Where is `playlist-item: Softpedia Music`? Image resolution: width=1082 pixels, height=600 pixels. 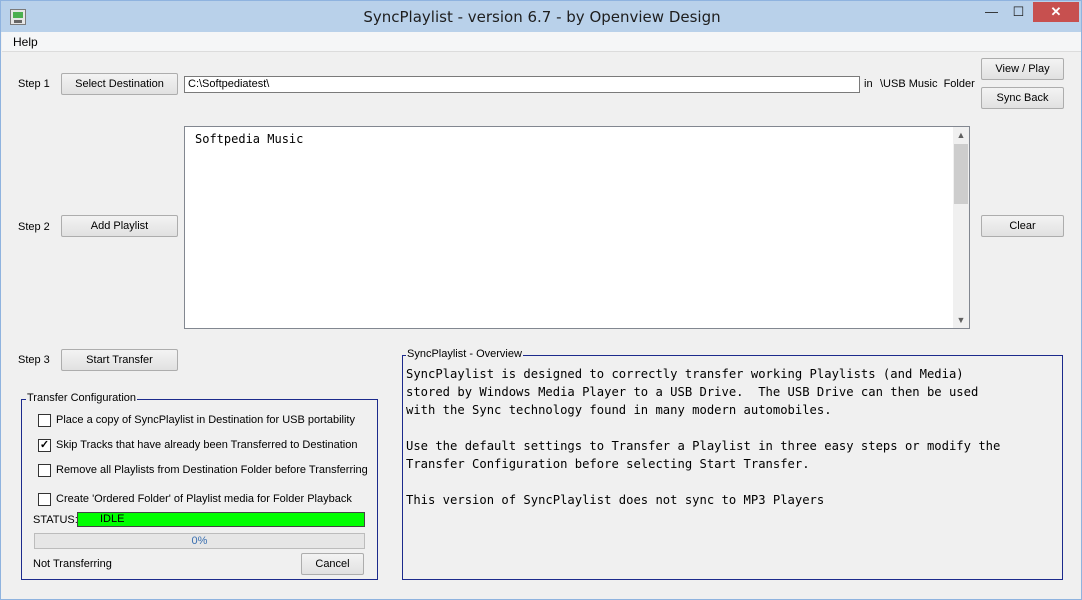
playlist-item: Softpedia Music is located at coordinates (249, 139).